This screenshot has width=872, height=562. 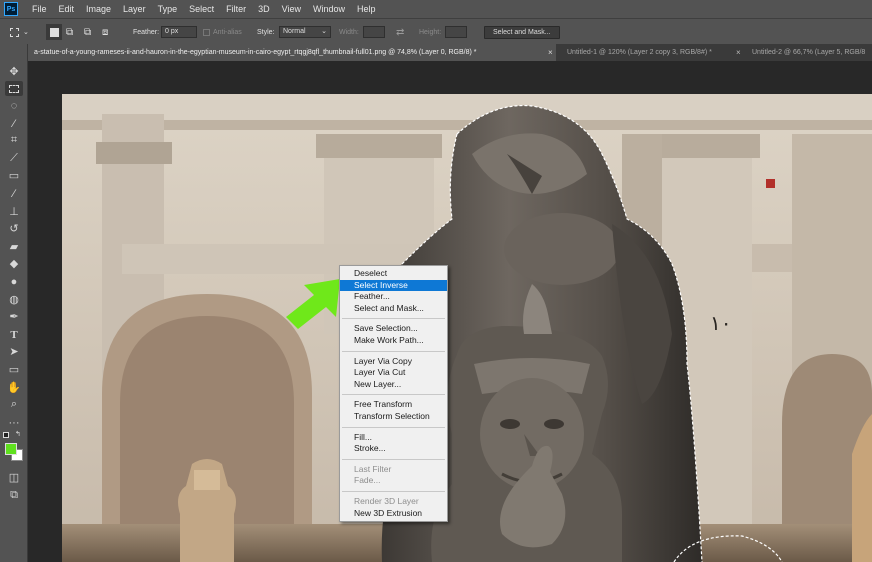 I want to click on marquee-icon, so click(x=14, y=88).